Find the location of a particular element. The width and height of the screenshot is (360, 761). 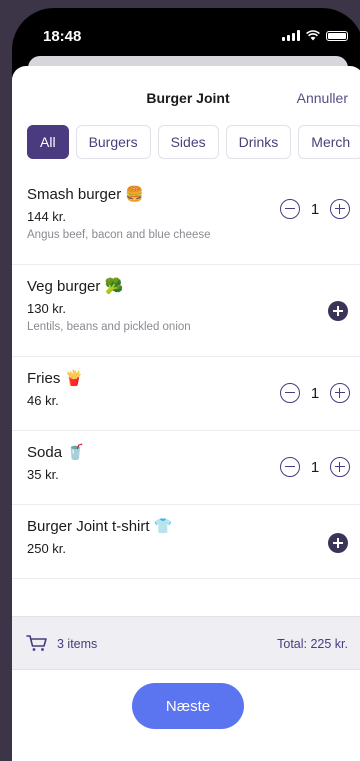

status-icons is located at coordinates (315, 35).